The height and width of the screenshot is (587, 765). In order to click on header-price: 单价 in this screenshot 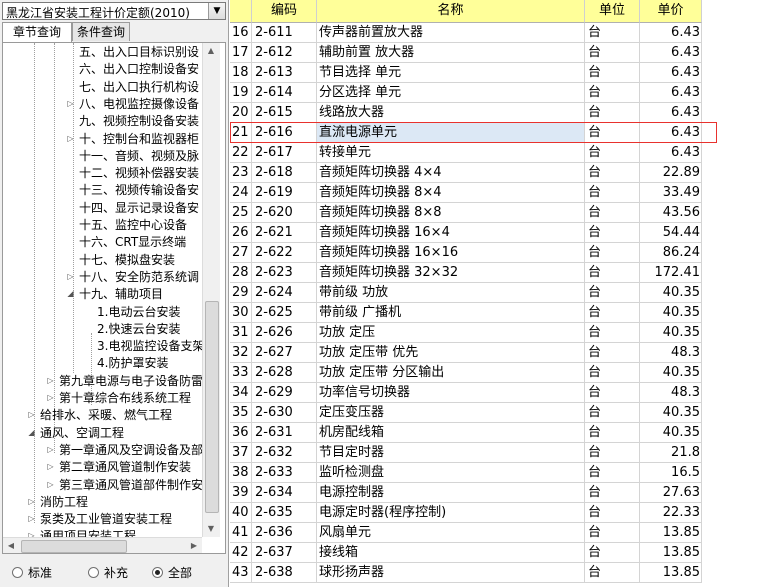, I will do `click(671, 11)`.